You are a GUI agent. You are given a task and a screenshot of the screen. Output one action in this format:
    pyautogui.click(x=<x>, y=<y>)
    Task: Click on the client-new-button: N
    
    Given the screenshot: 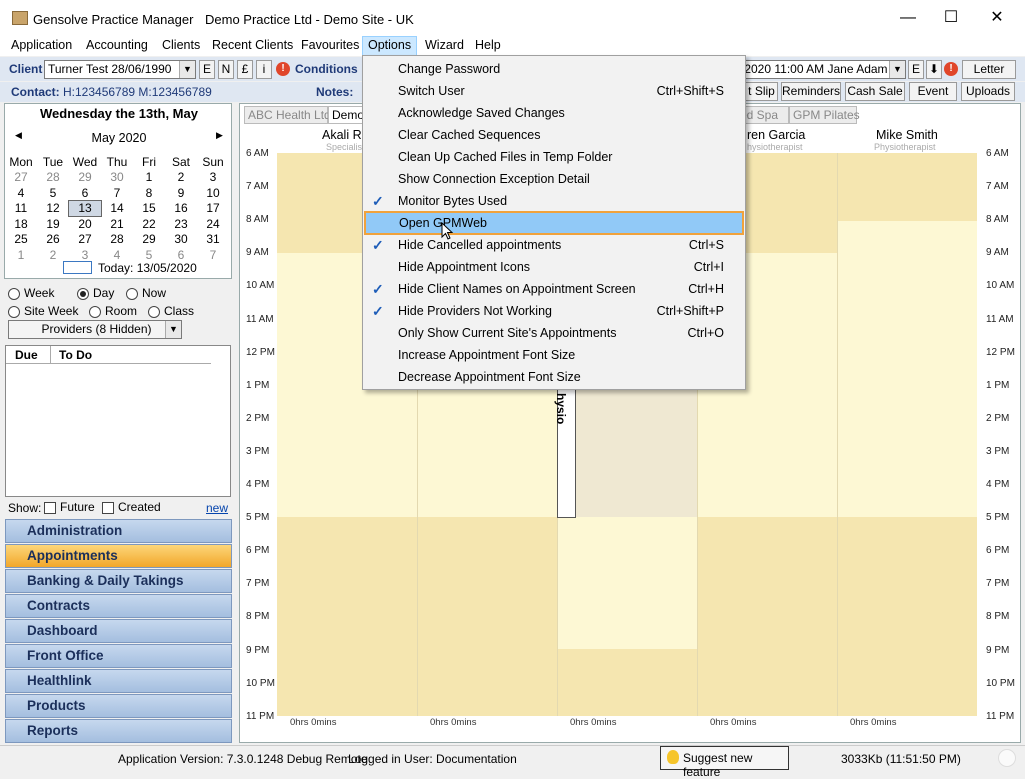 What is the action you would take?
    pyautogui.click(x=226, y=69)
    